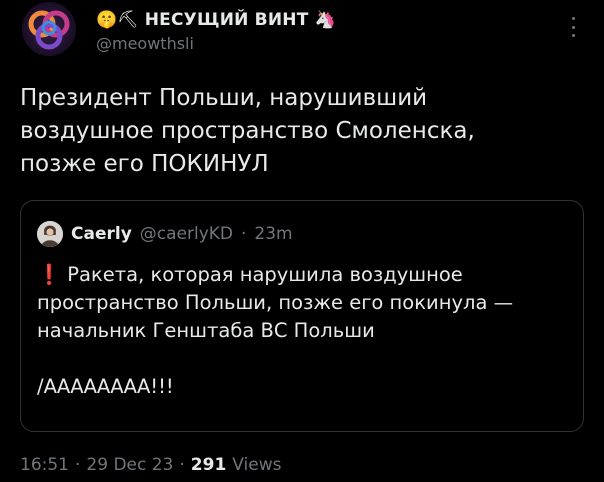  What do you see at coordinates (302, 359) in the screenshot?
I see `quoted-blank-line` at bounding box center [302, 359].